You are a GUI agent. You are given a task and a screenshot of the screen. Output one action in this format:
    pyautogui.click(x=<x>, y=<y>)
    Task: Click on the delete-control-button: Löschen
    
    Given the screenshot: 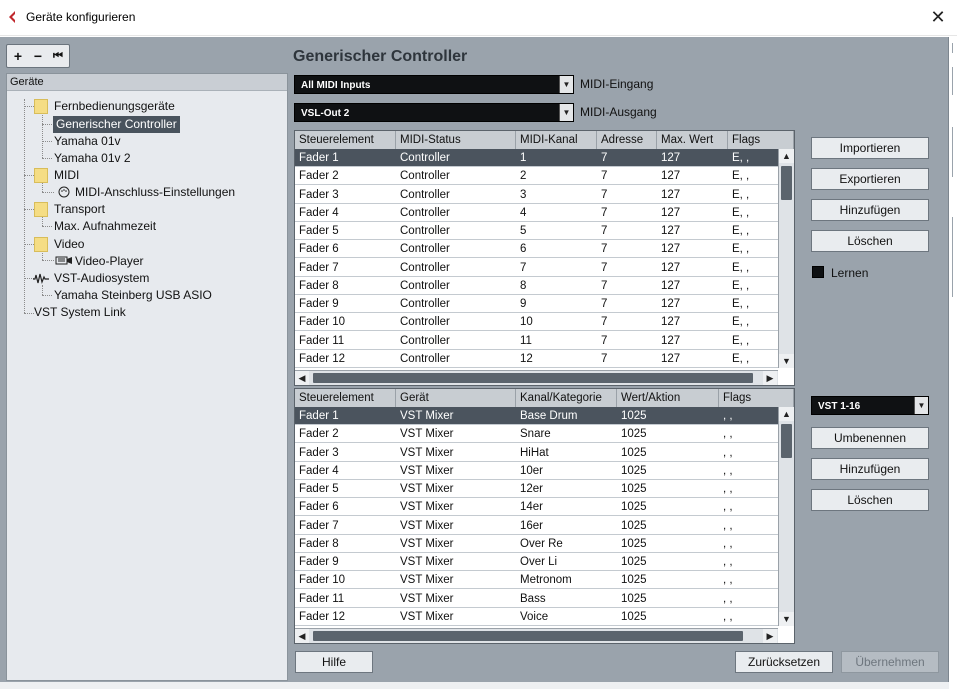 What is the action you would take?
    pyautogui.click(x=870, y=241)
    